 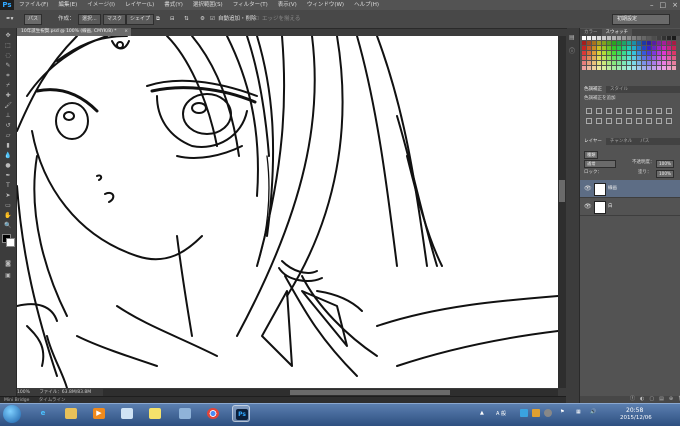 What do you see at coordinates (593, 412) in the screenshot?
I see `volume-icon: 🔊` at bounding box center [593, 412].